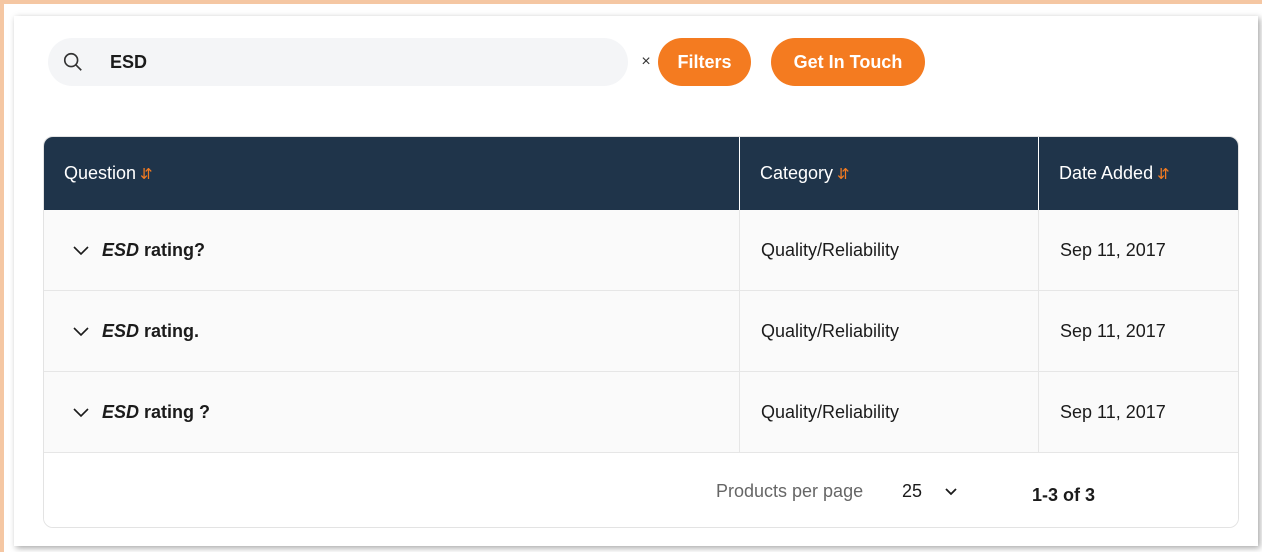 The image size is (1262, 552). I want to click on search-input, so click(350, 62).